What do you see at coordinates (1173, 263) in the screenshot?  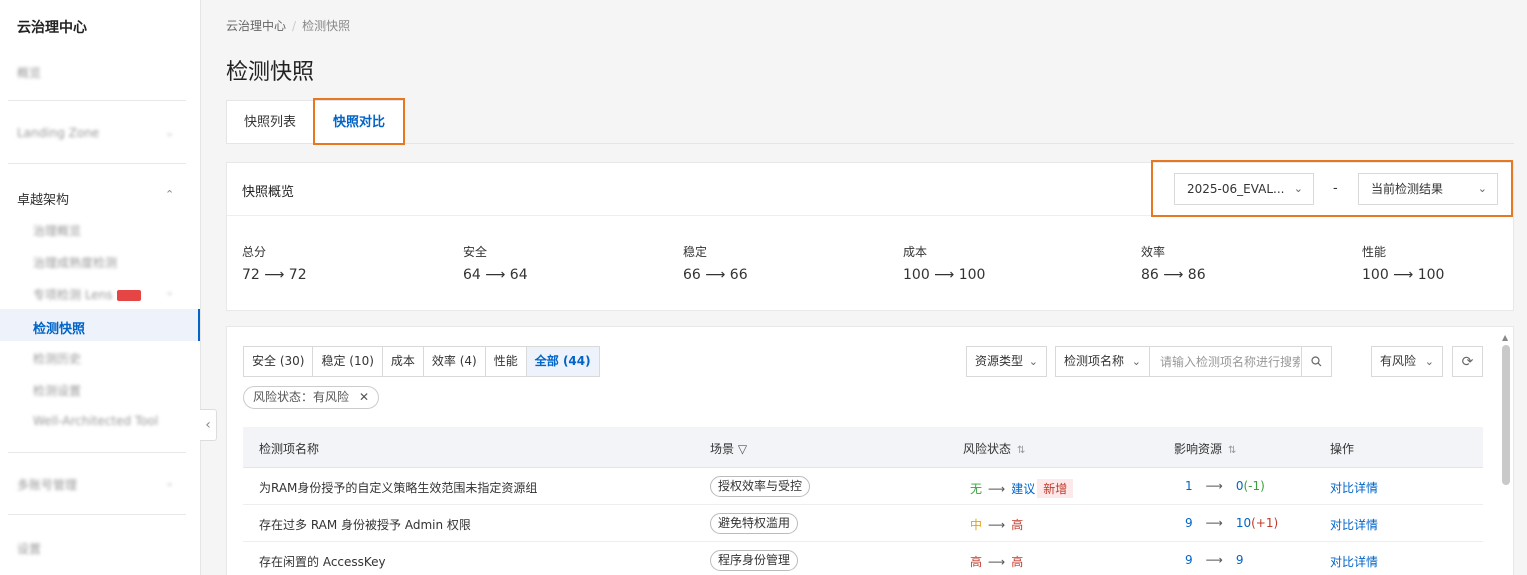 I see `metric-efficiency: 效率 86 ⟶ 86` at bounding box center [1173, 263].